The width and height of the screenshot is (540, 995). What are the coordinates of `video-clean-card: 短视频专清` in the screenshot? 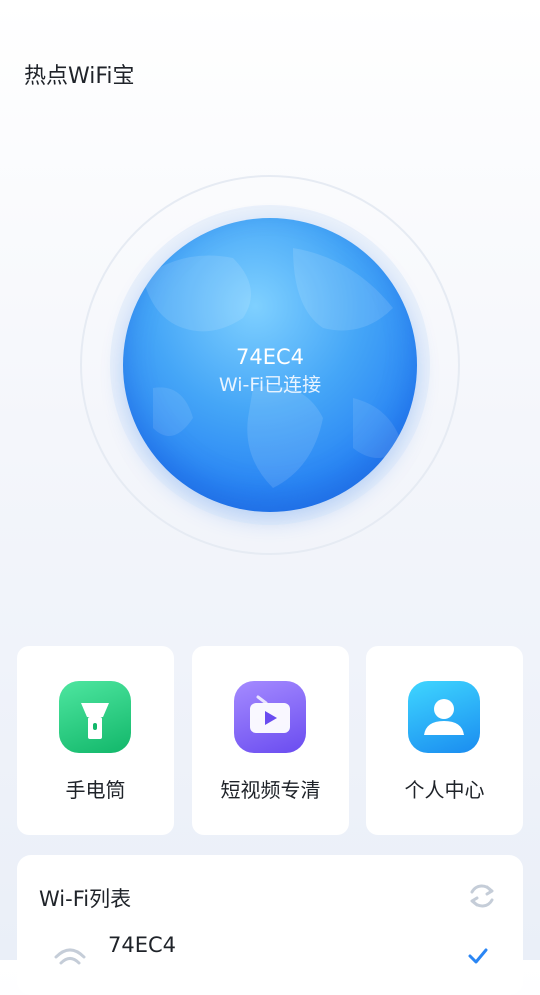 It's located at (270, 740).